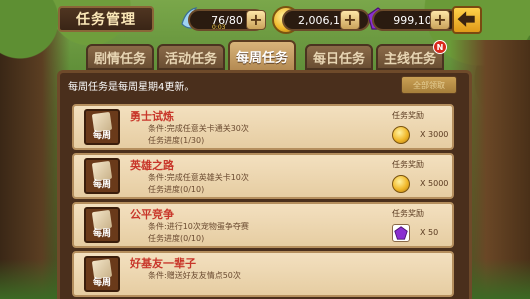  Describe the element at coordinates (152, 165) in the screenshot. I see `quest-name: 英雄之路` at that location.